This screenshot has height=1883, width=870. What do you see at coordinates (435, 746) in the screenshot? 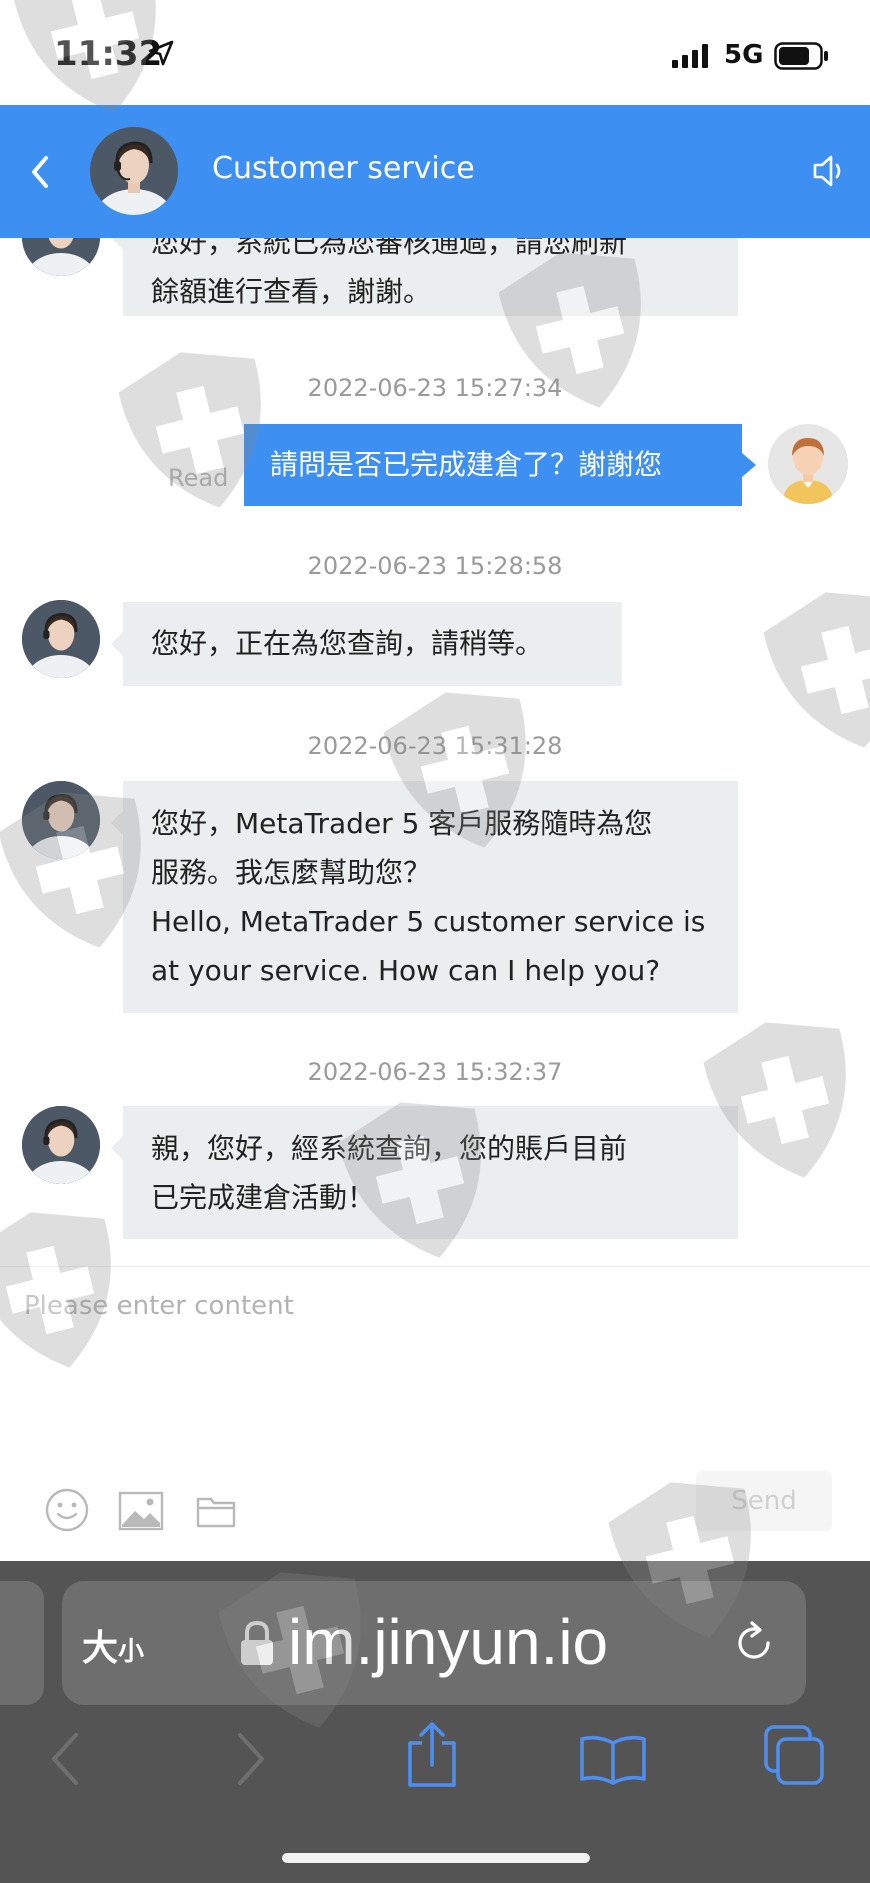
I see `message-timestamp: 2022-06-23 15:31:28` at bounding box center [435, 746].